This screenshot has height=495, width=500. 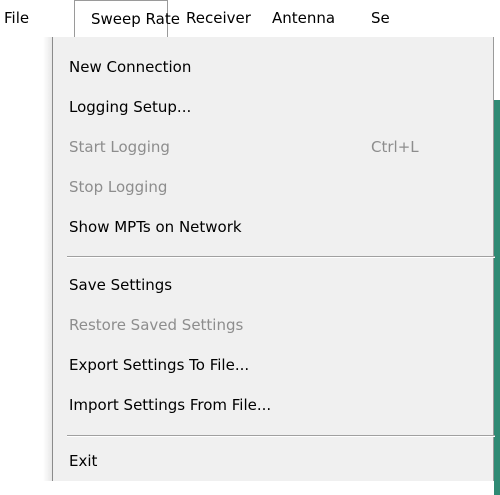 I want to click on menu-item-label: Start Logging, so click(x=119, y=147).